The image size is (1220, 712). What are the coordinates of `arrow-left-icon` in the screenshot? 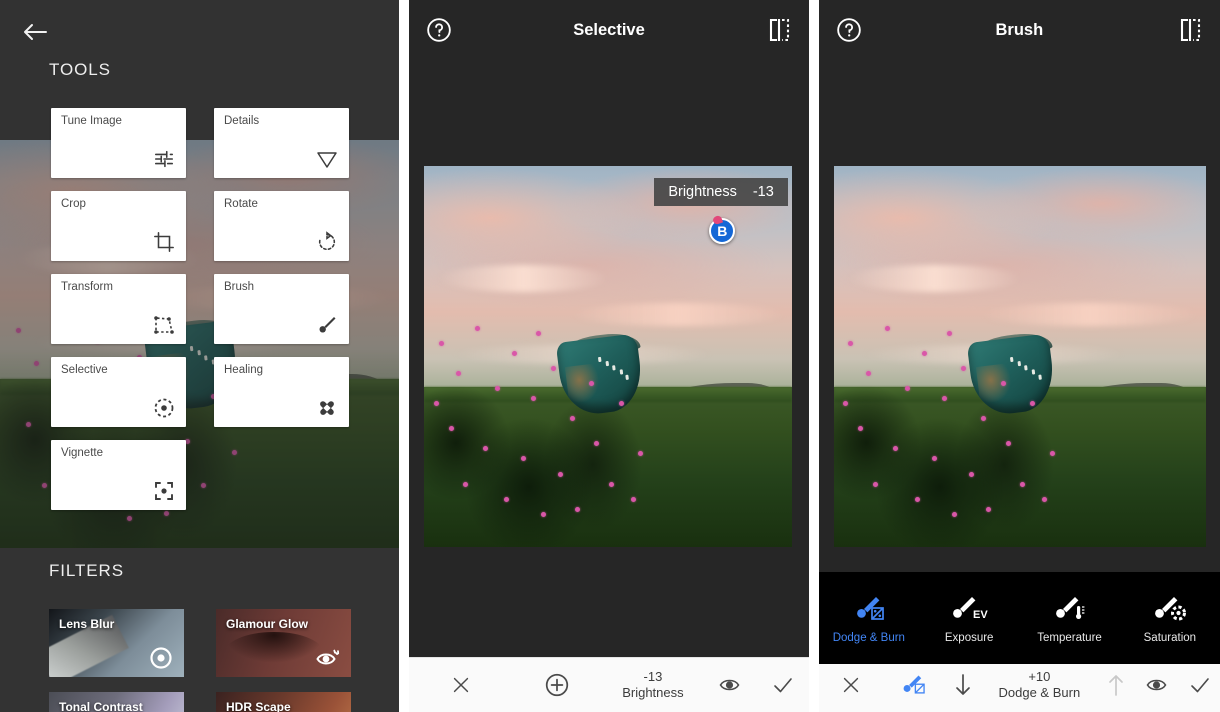 It's located at (35, 32).